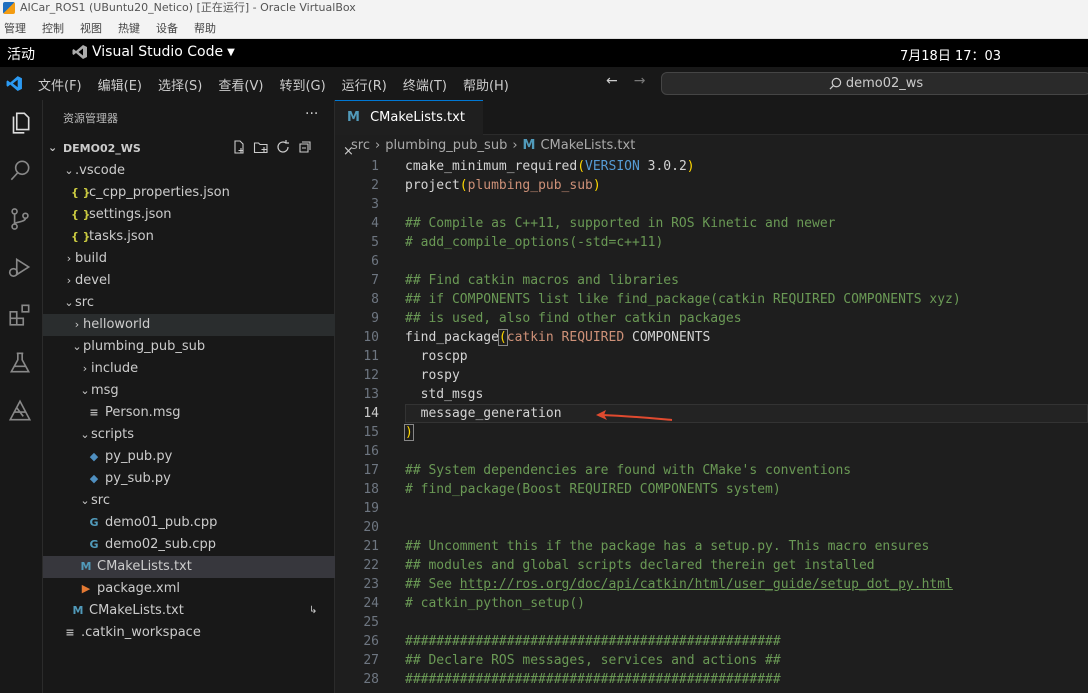 The image size is (1088, 693). I want to click on ros-extension-icon, so click(20, 411).